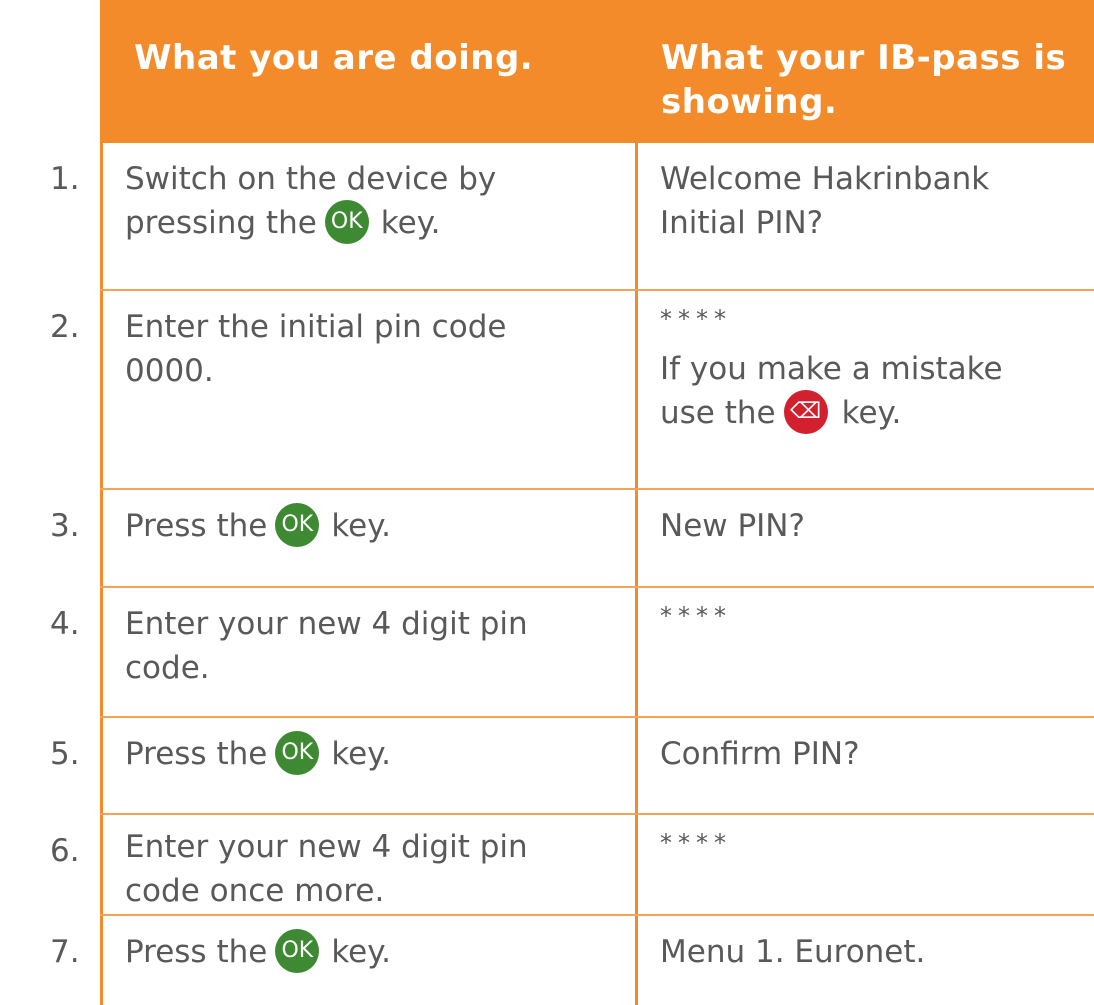 The image size is (1094, 1005). Describe the element at coordinates (316, 327) in the screenshot. I see `action-line: Enter the initial pin code` at that location.